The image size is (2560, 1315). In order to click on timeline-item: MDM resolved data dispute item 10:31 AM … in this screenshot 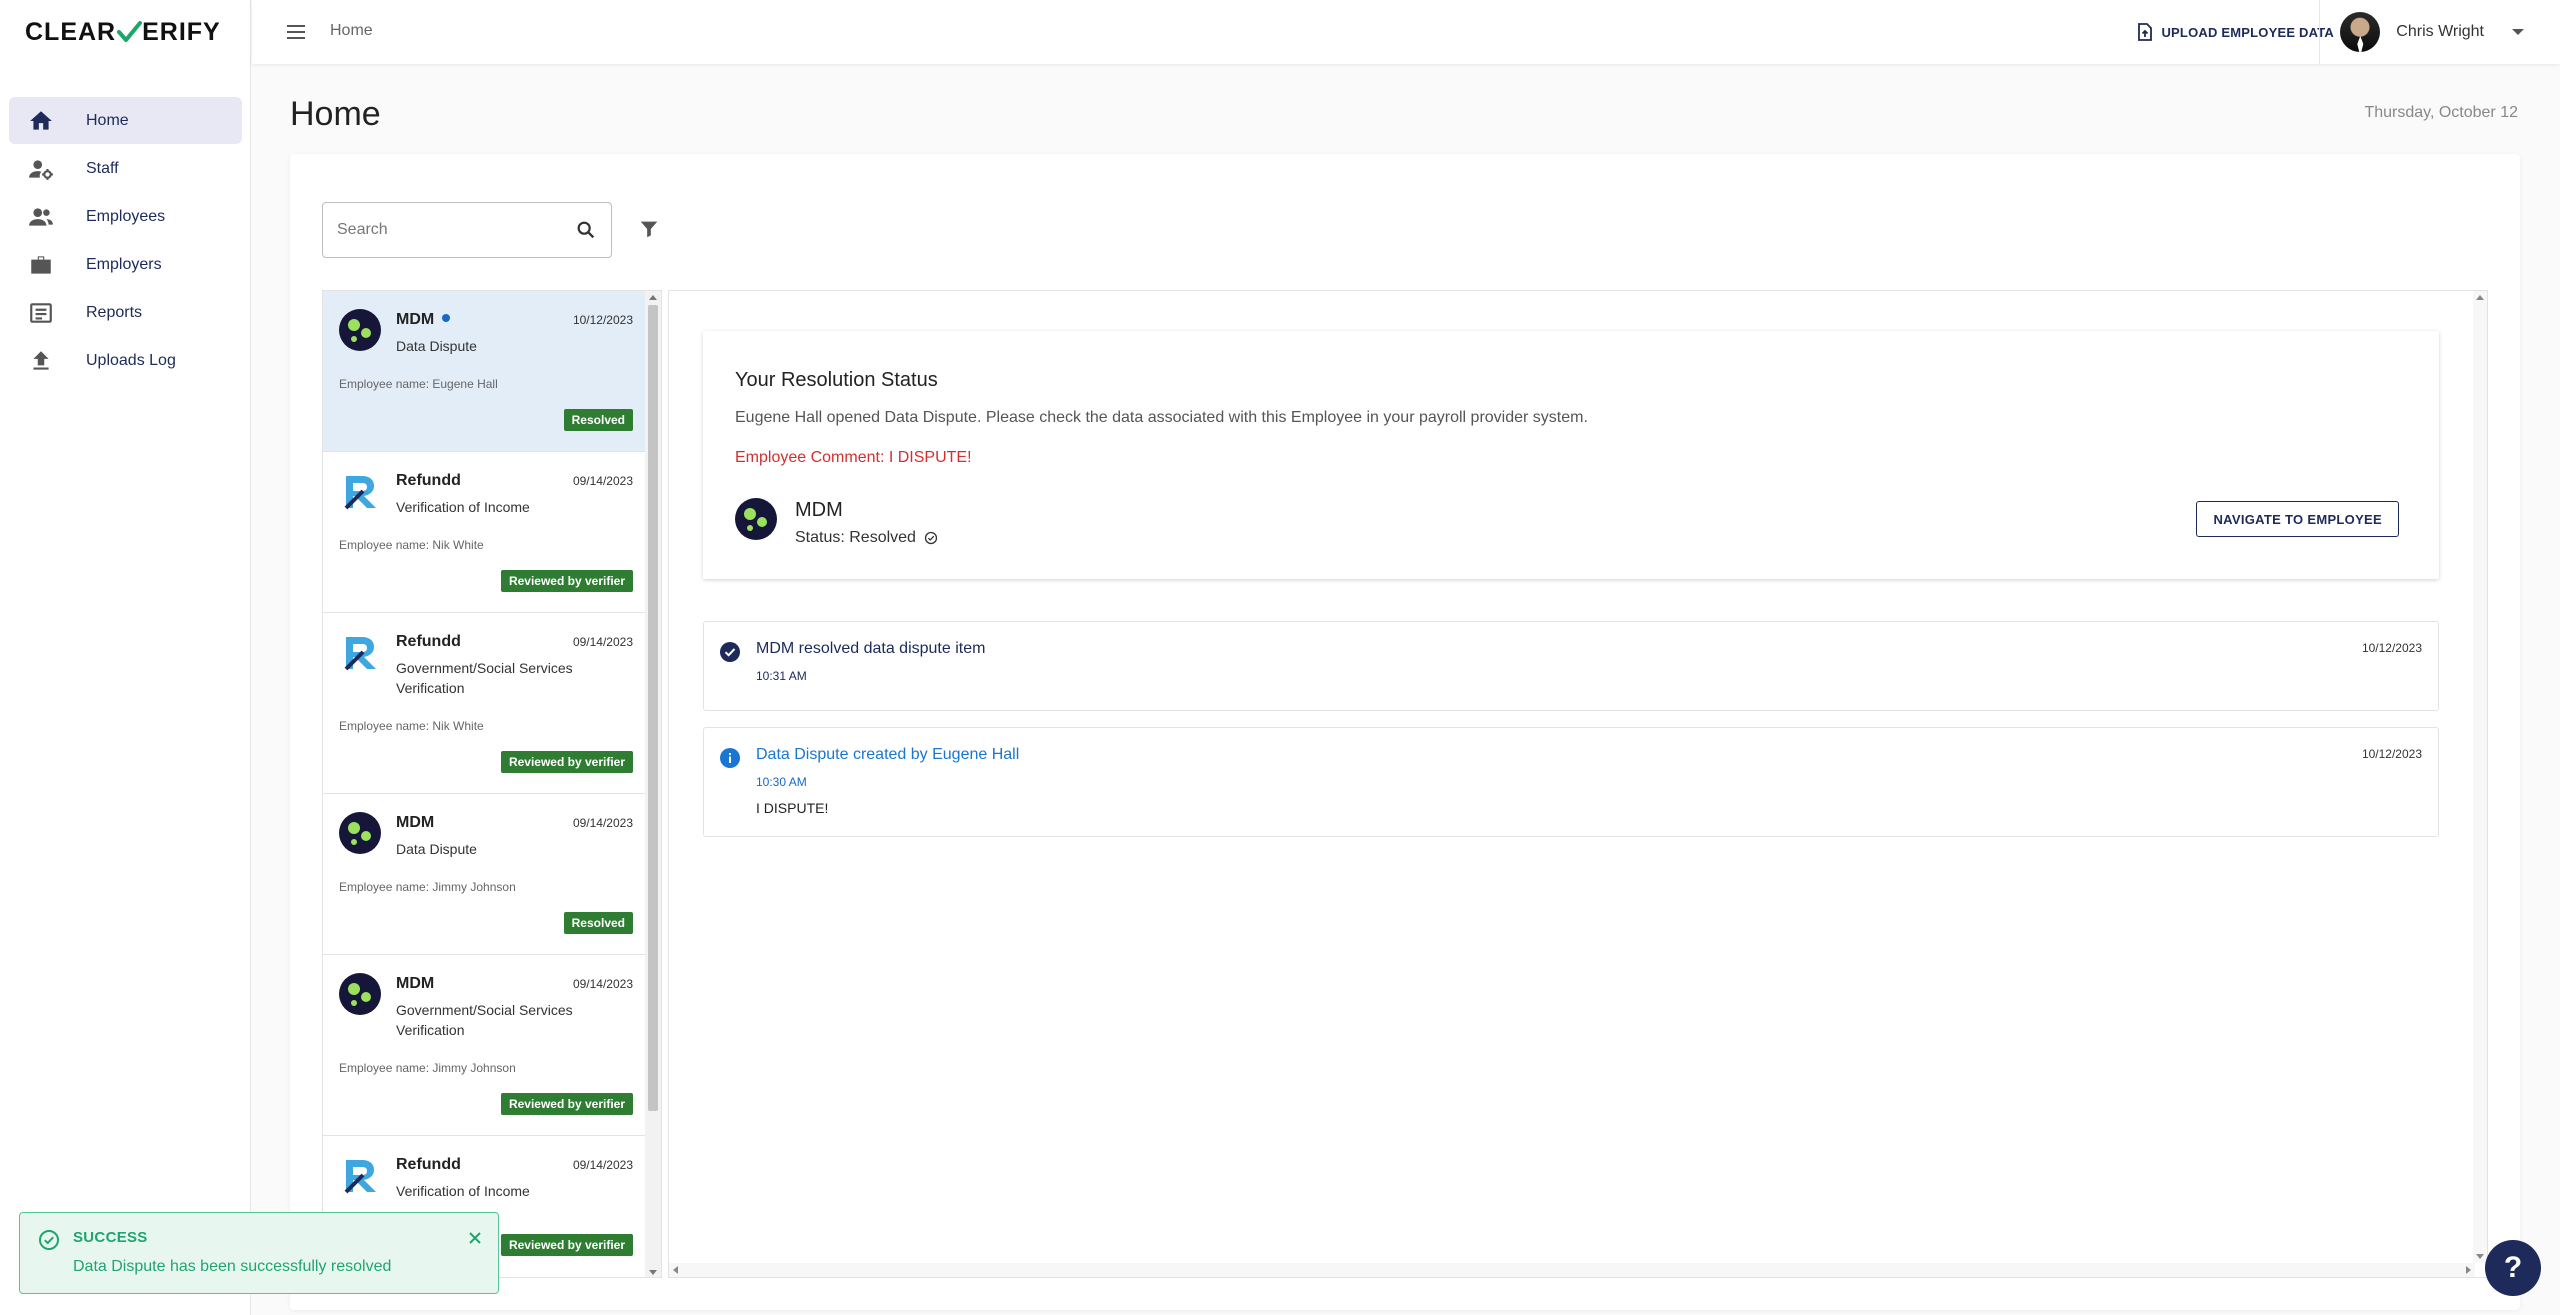, I will do `click(1571, 666)`.